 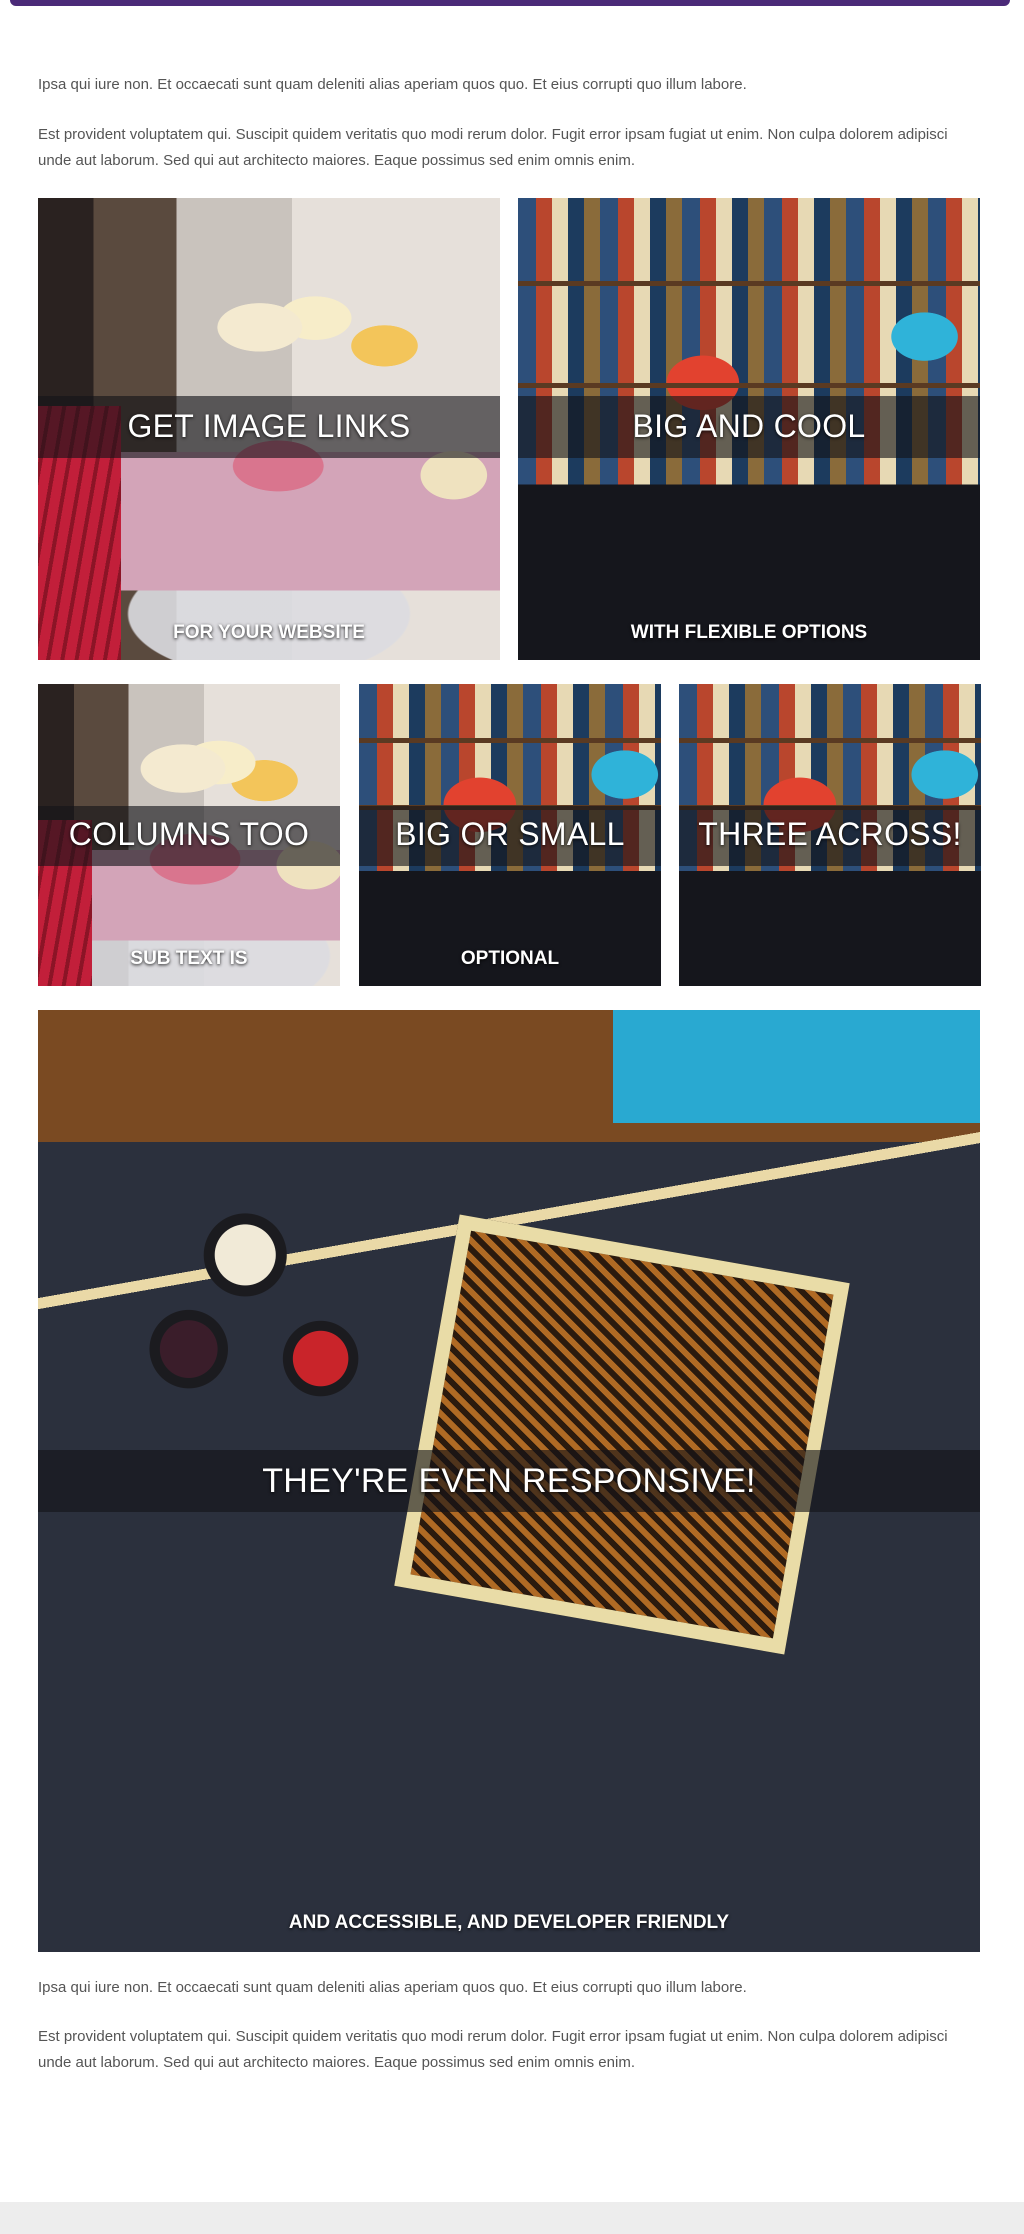 I want to click on tile-subtext: WITH FLEXIBLE OPTIONS, so click(x=749, y=632).